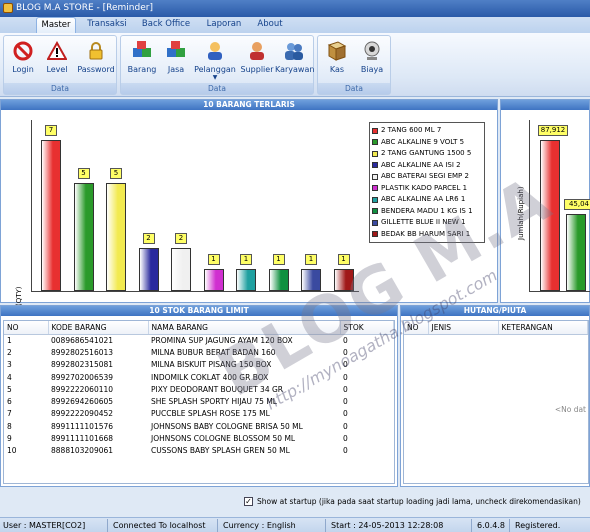  What do you see at coordinates (372, 69) in the screenshot?
I see `biaya-label: Biaya` at bounding box center [372, 69].